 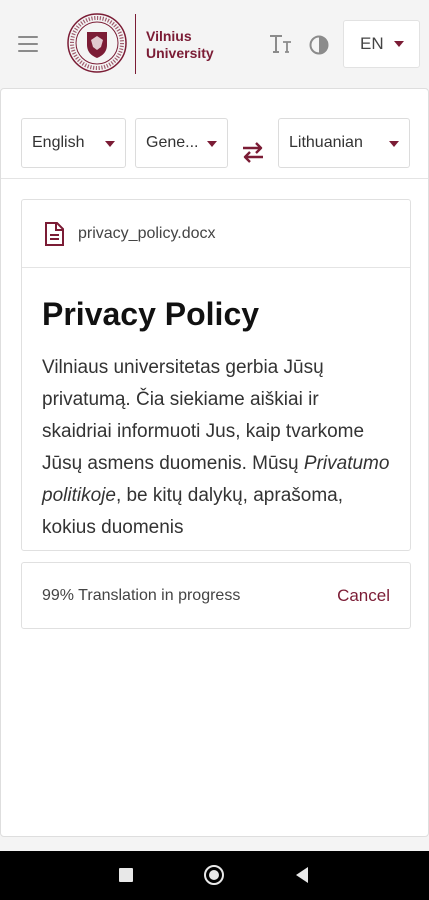 I want to click on university-seal-icon, so click(x=97, y=43).